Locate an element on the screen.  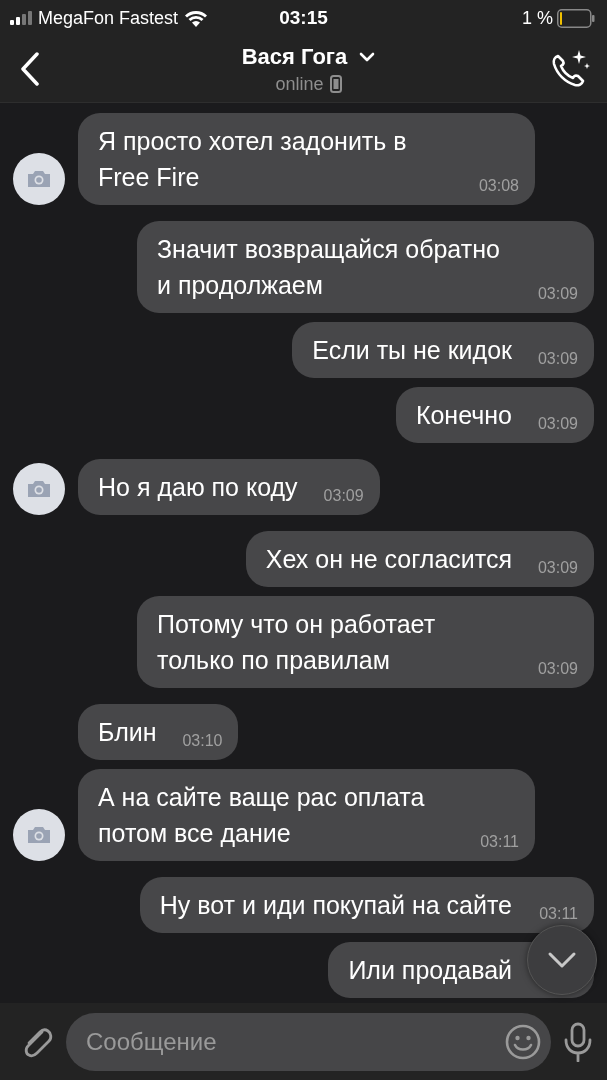
message-bubble: Потому что он работает только по правилам 03:09 is located at coordinates (365, 642).